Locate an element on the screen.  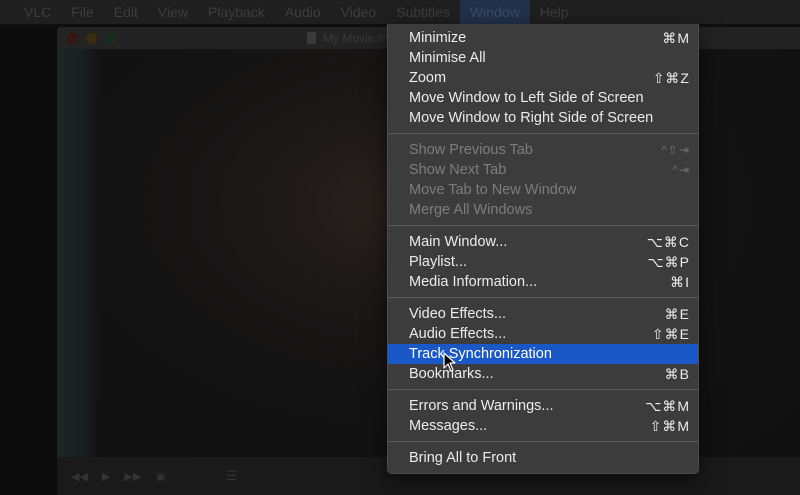
minimize-window-button is located at coordinates (91, 38).